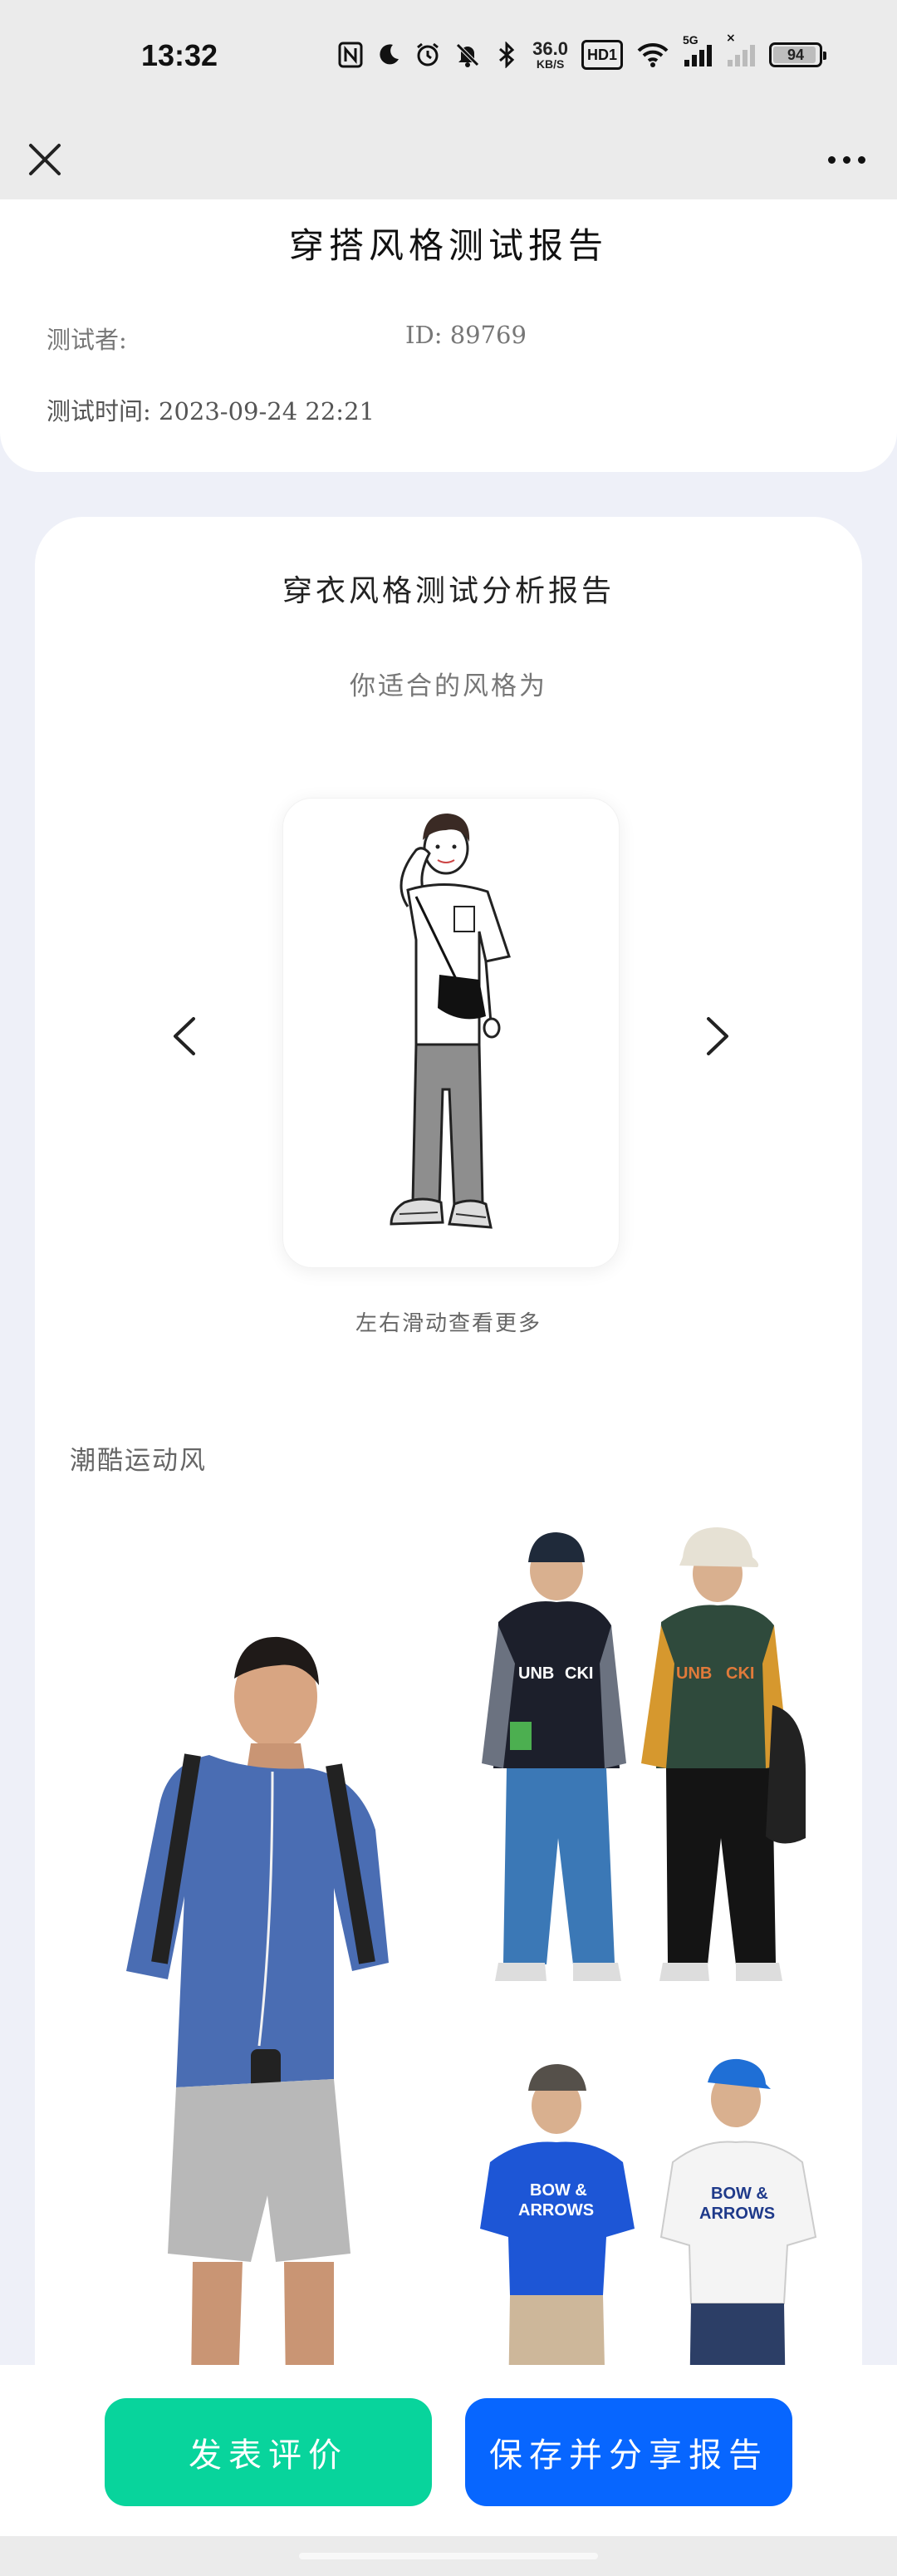 The height and width of the screenshot is (2576, 897). I want to click on mute-icon, so click(468, 55).